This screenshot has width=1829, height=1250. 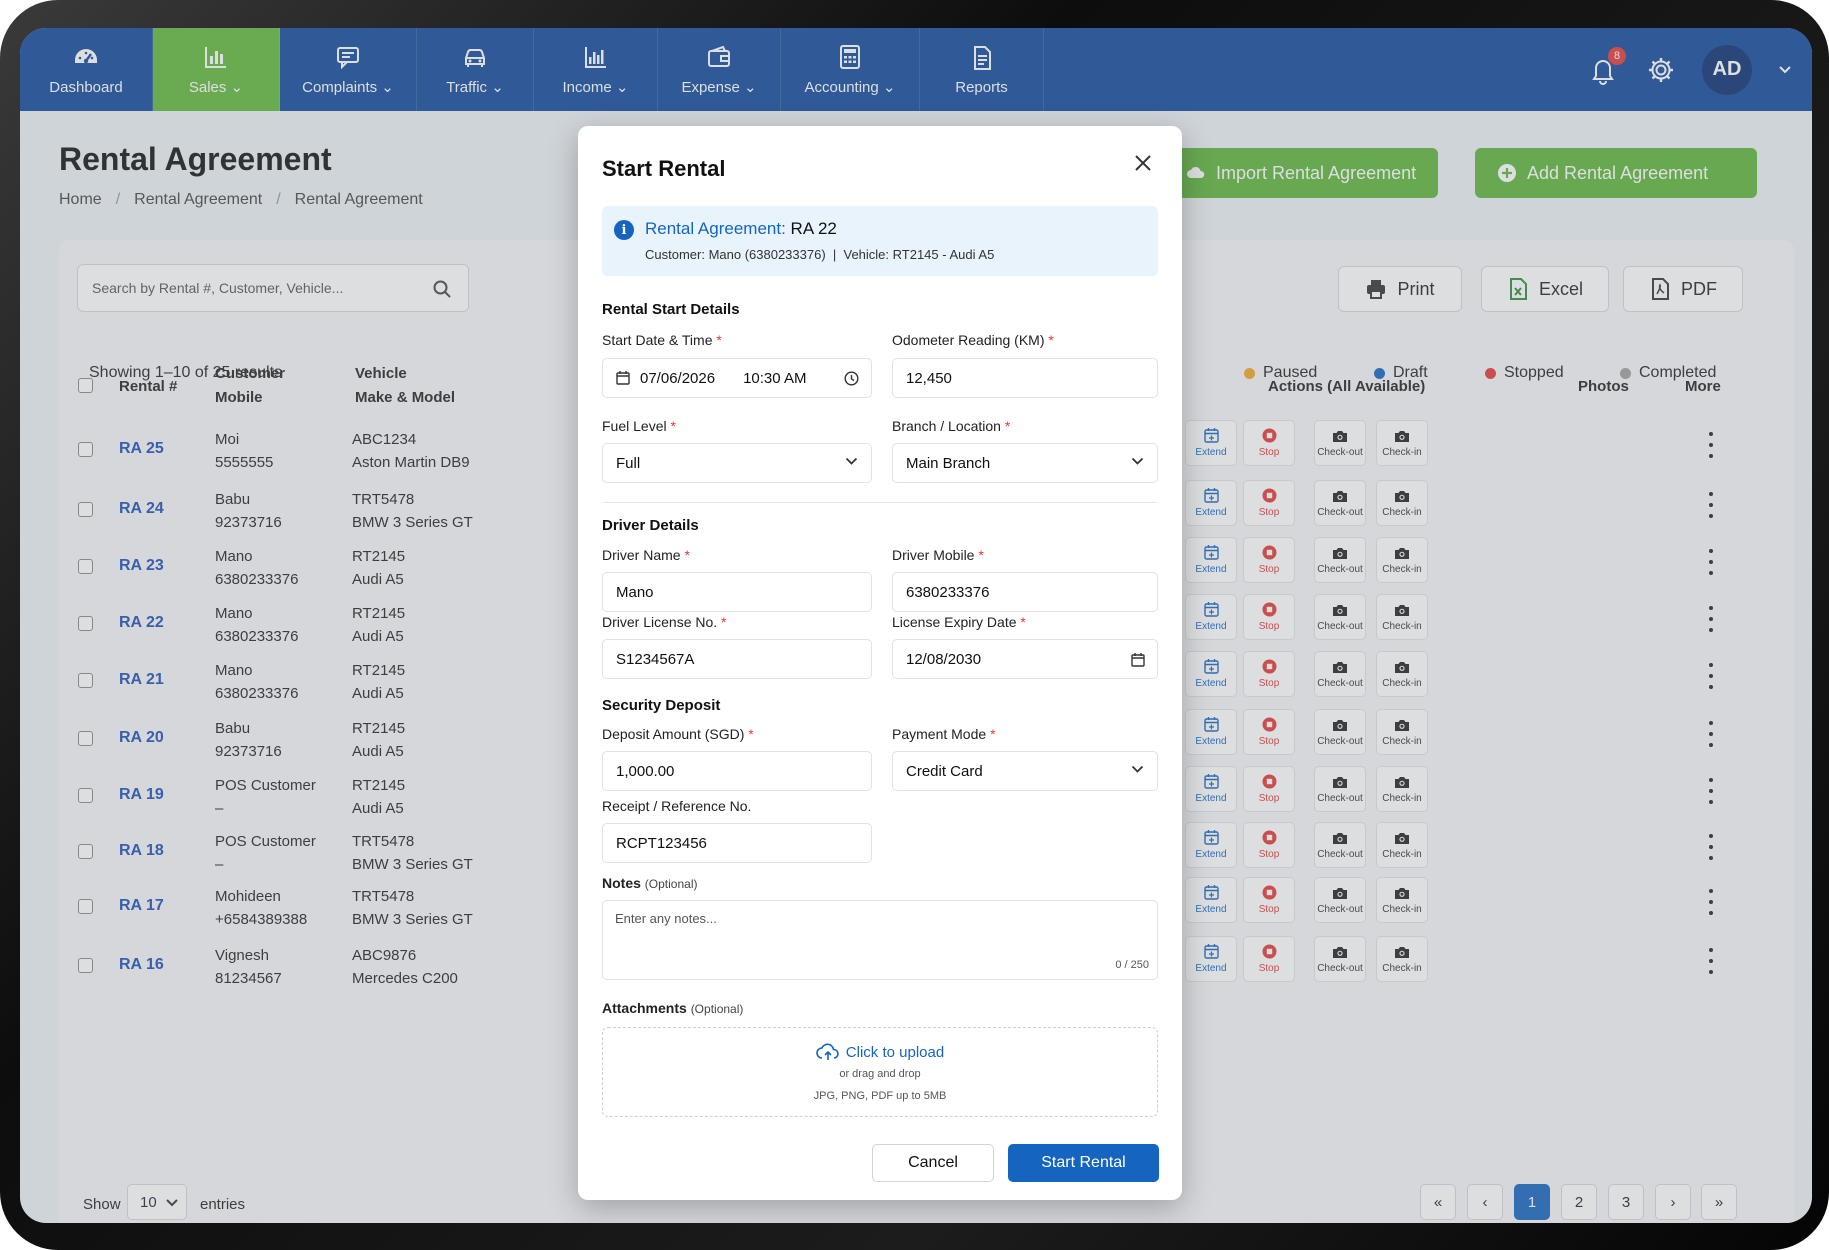 I want to click on license-expiry-input: 12/08/2030, so click(x=1025, y=659).